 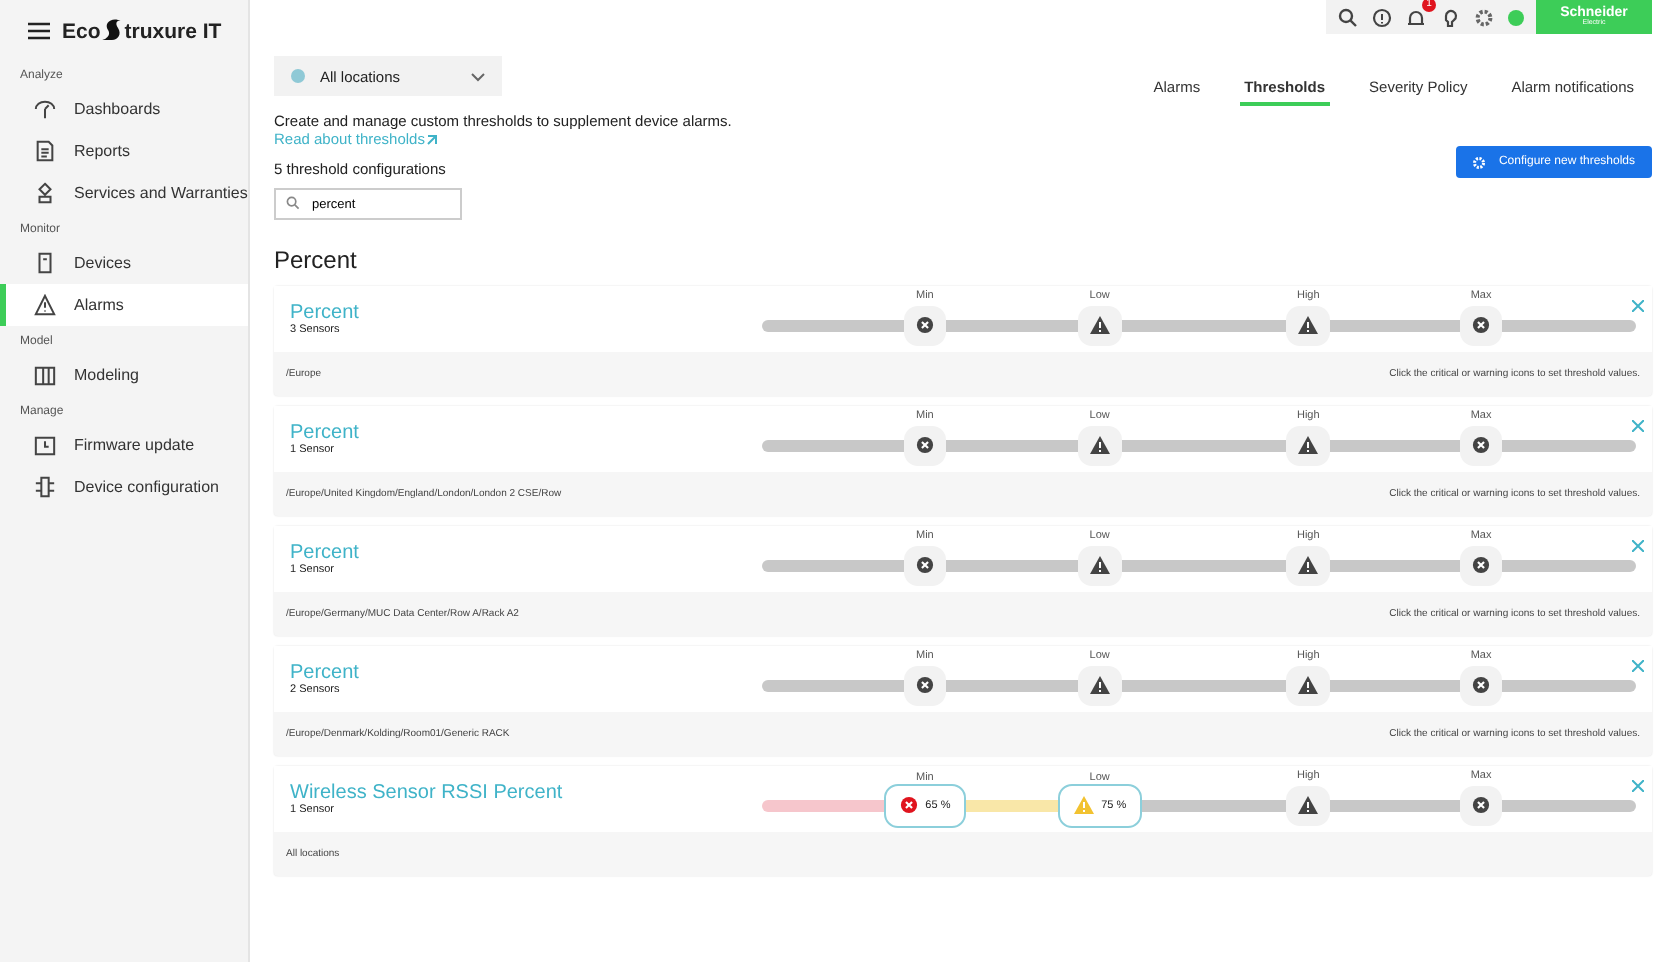 What do you see at coordinates (124, 263) in the screenshot?
I see `nav-item: Devices` at bounding box center [124, 263].